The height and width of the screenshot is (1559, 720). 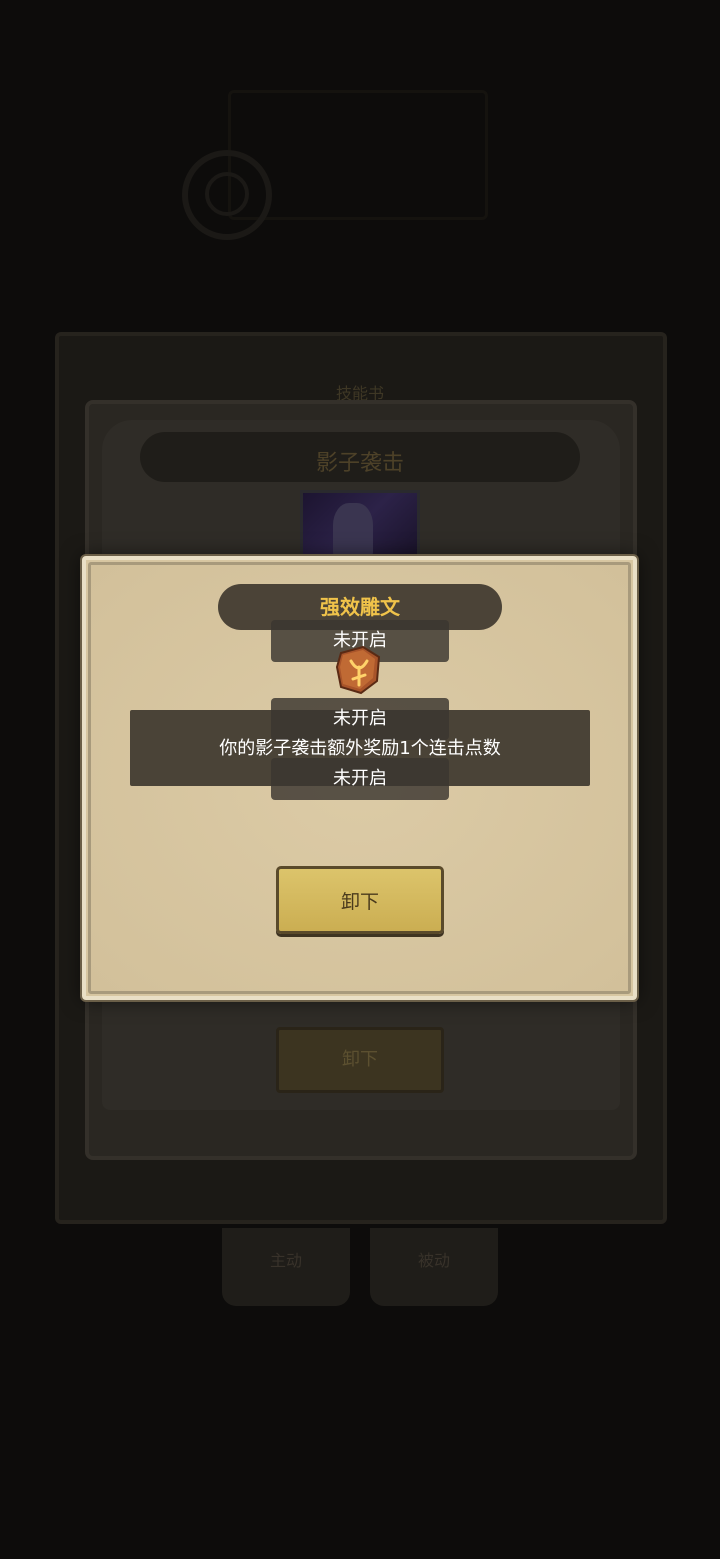 What do you see at coordinates (360, 900) in the screenshot?
I see `unequip-button: 卸下` at bounding box center [360, 900].